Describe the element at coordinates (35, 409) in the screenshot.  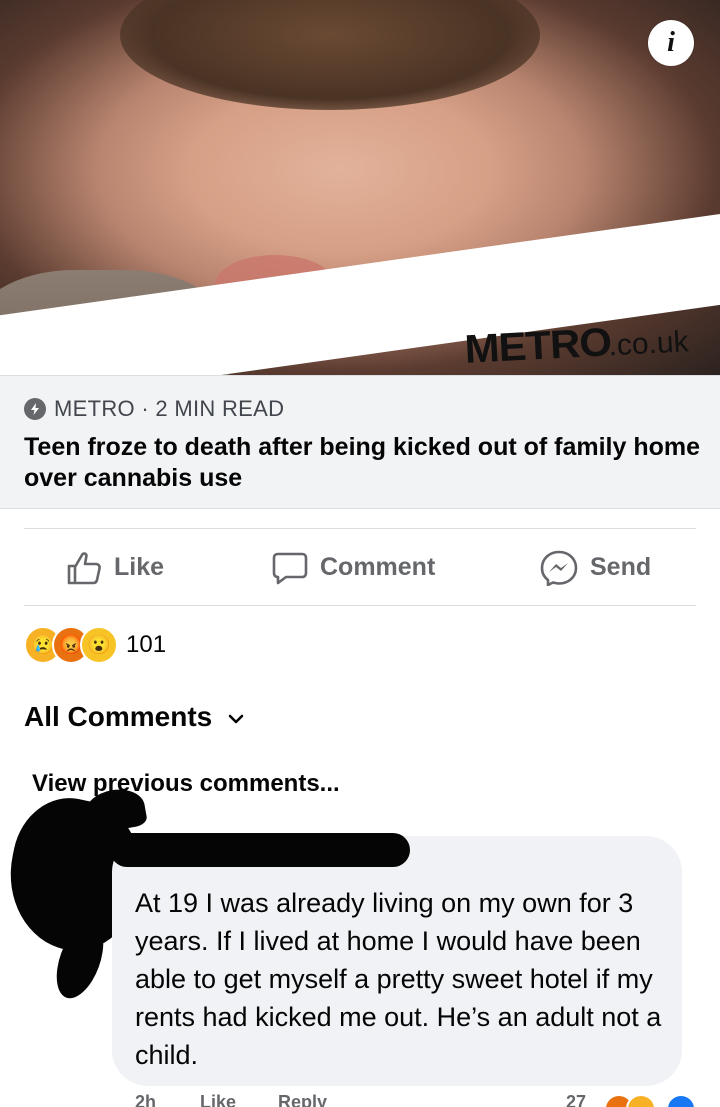
I see `instant-article-icon` at that location.